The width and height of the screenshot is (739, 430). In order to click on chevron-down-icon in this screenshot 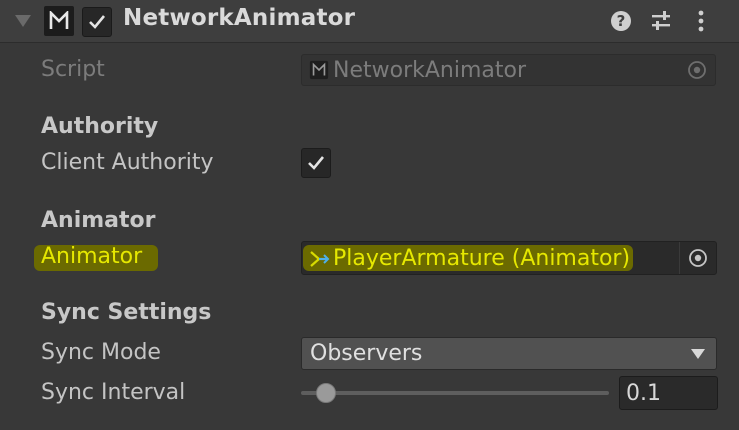, I will do `click(698, 354)`.